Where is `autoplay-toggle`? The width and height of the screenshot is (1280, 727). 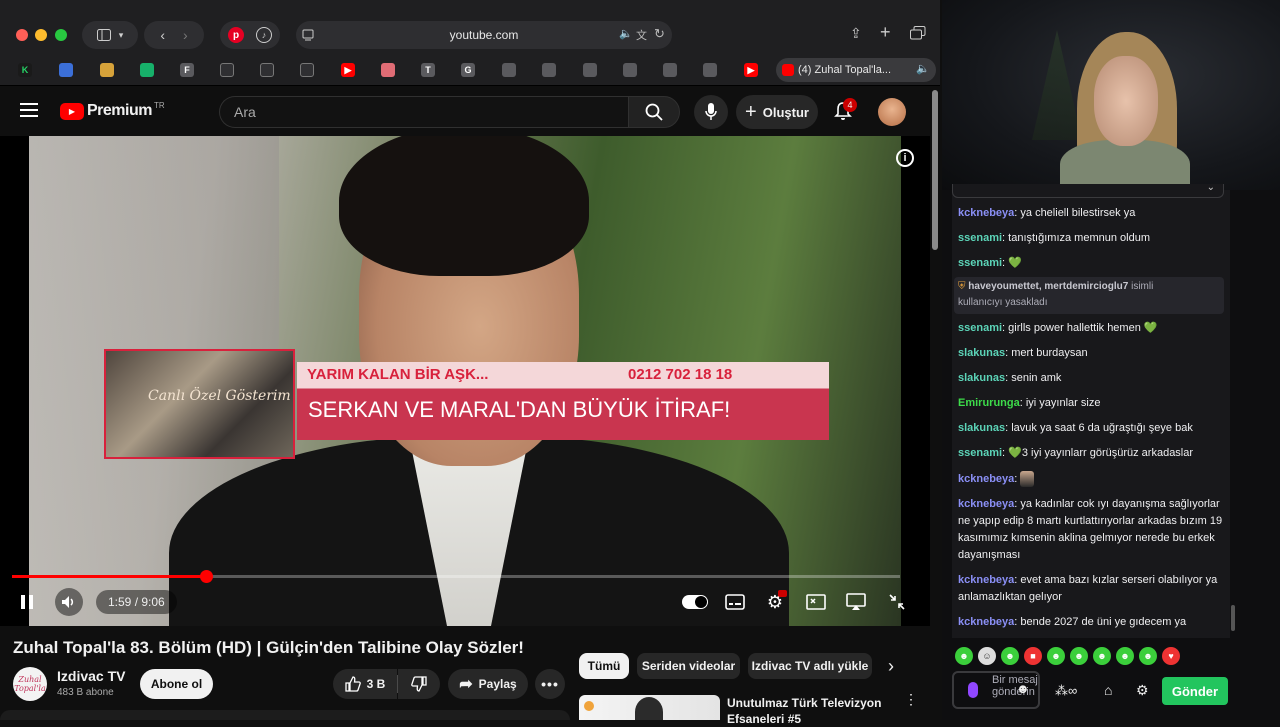 autoplay-toggle is located at coordinates (695, 602).